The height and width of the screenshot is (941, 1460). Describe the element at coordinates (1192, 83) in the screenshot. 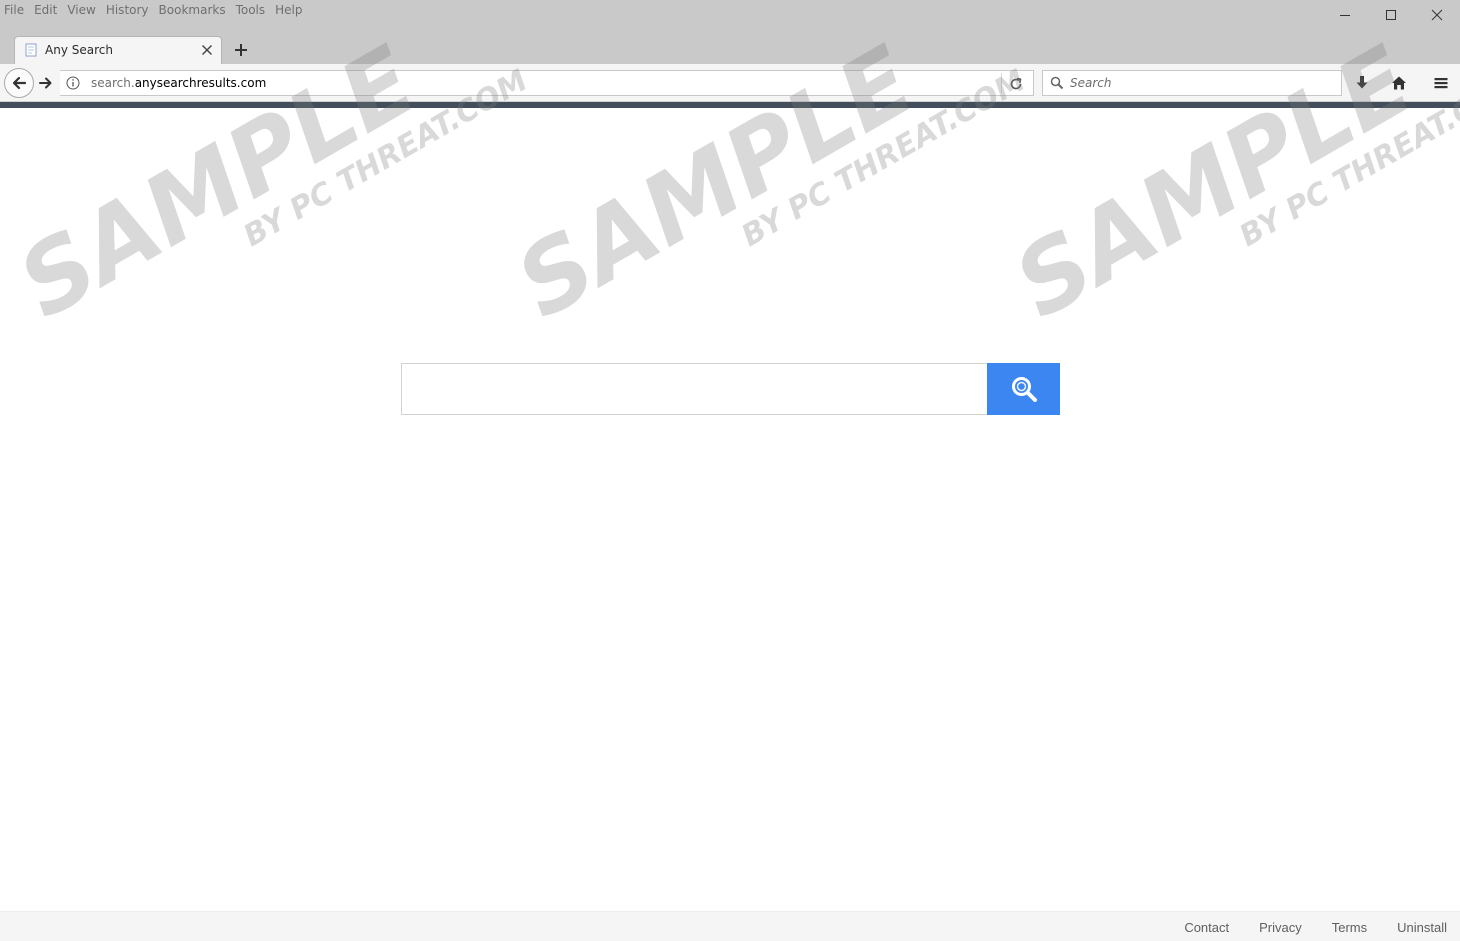

I see `browser-search-field: Search` at that location.